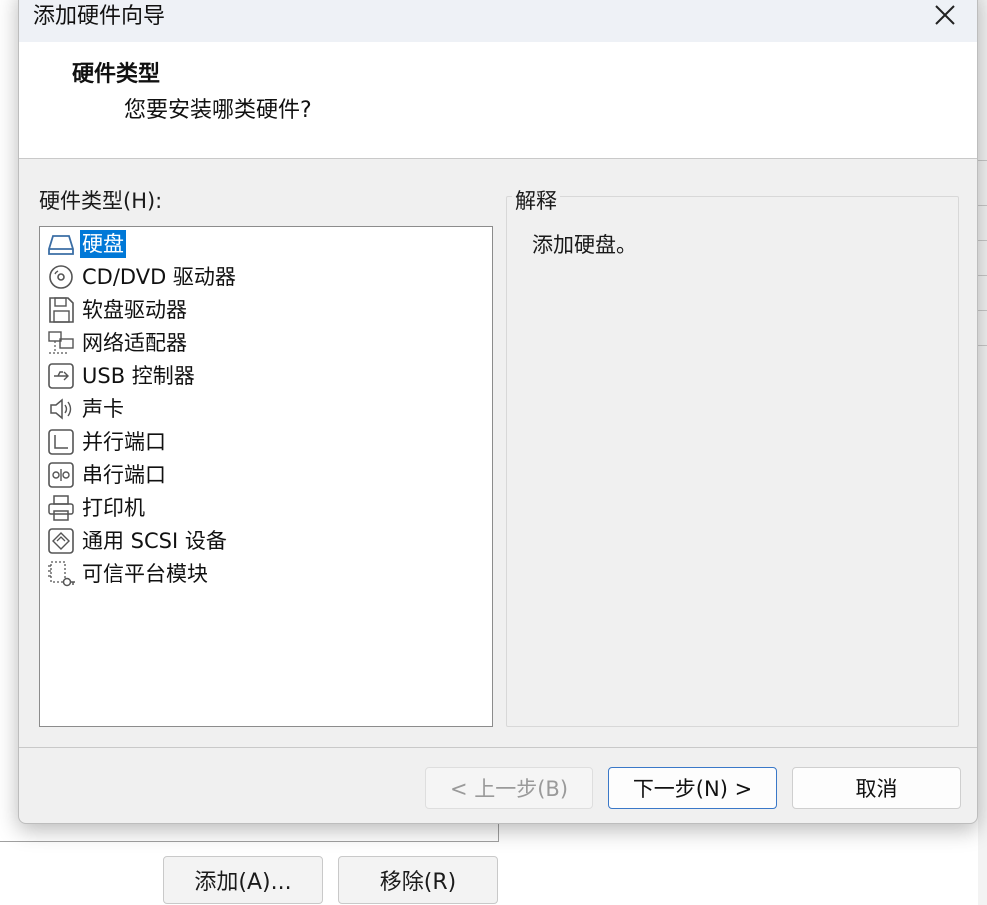 The width and height of the screenshot is (987, 905). I want to click on list-item-sound-card: 声卡, so click(86, 409).